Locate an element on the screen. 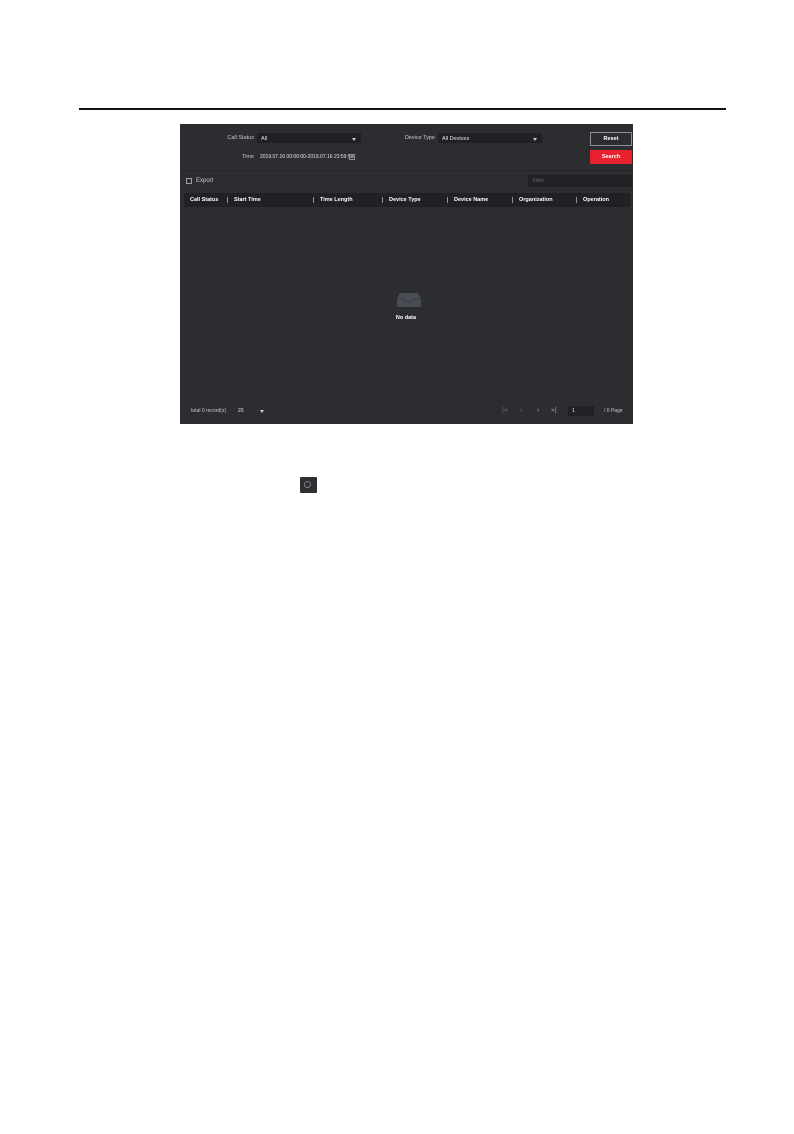  calendar-icon is located at coordinates (352, 157).